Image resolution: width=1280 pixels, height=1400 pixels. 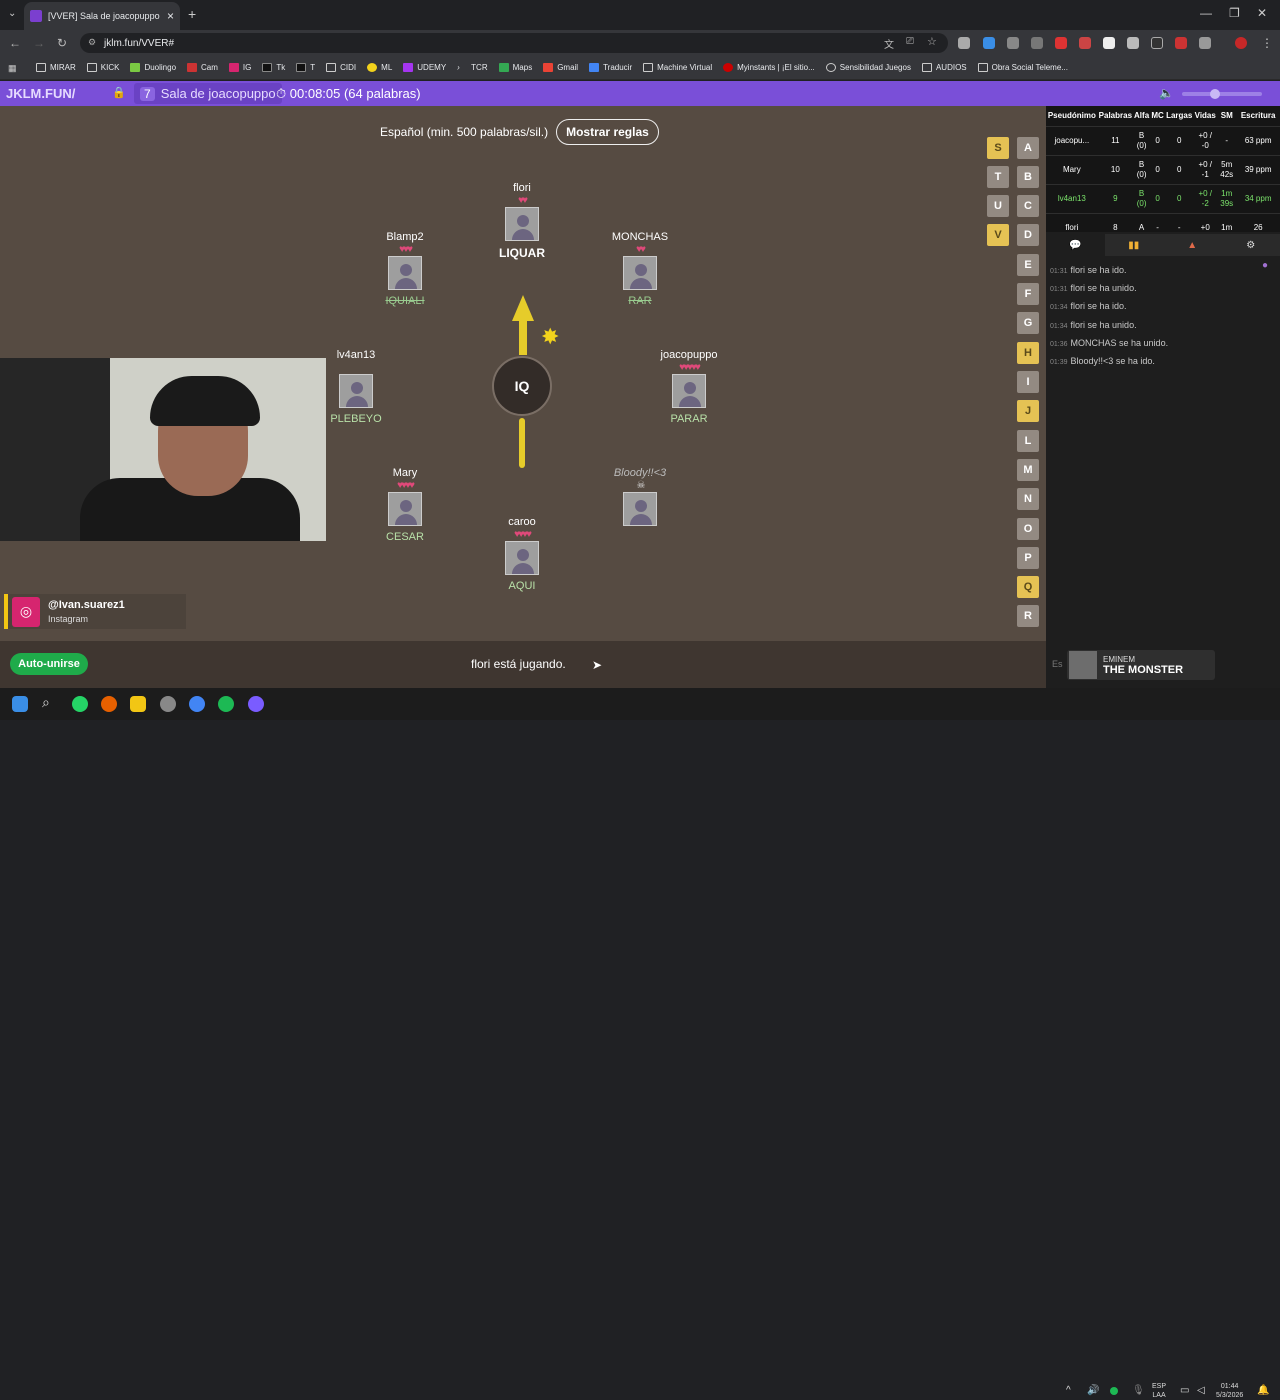 I want to click on bookmark-item: CIDI, so click(x=341, y=67).